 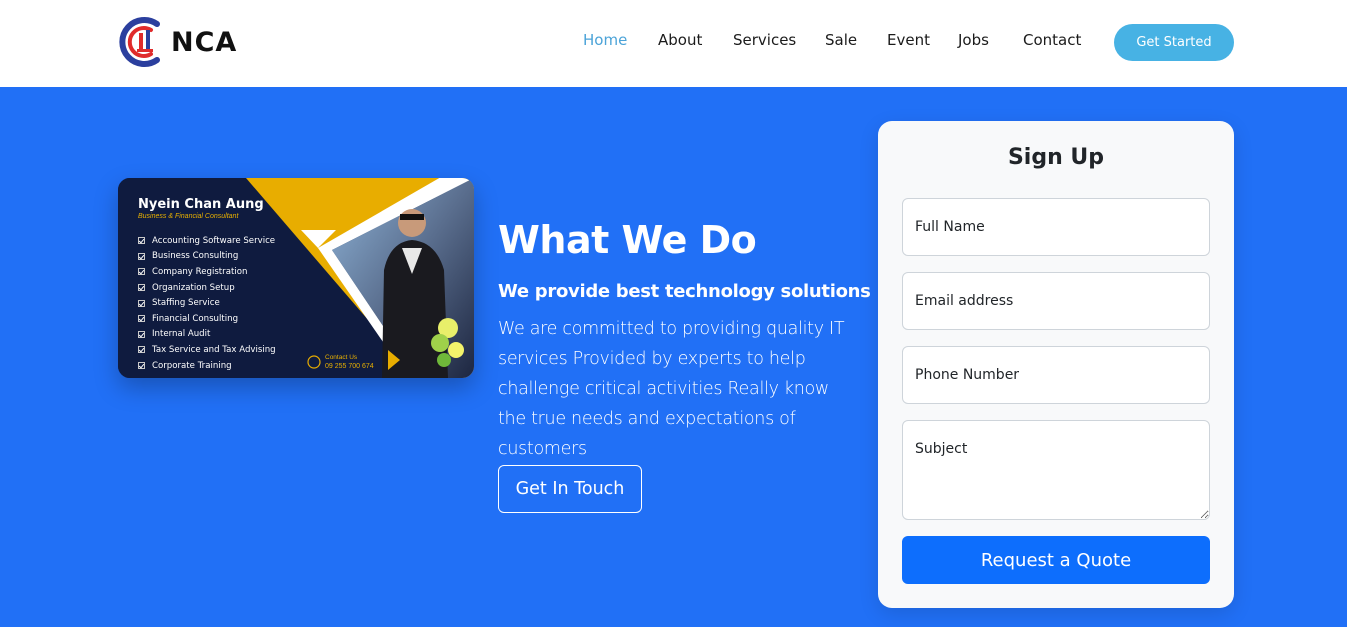 What do you see at coordinates (605, 40) in the screenshot?
I see `nav-home: Home` at bounding box center [605, 40].